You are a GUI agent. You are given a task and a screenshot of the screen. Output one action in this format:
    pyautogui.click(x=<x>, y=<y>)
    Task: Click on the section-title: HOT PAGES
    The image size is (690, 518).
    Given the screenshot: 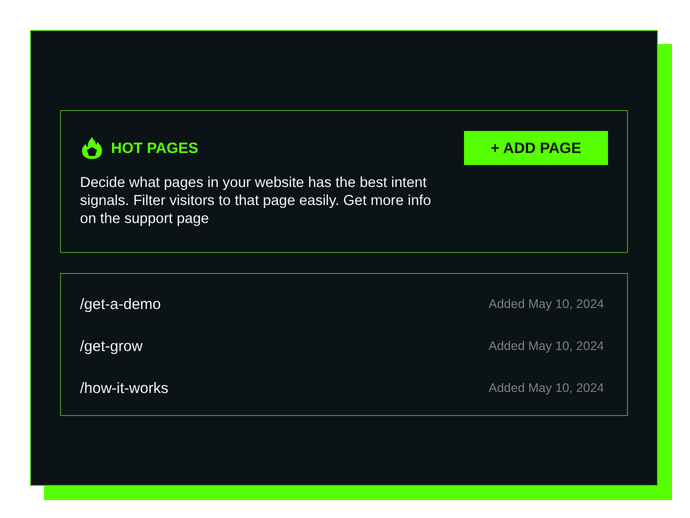 What is the action you would take?
    pyautogui.click(x=154, y=148)
    